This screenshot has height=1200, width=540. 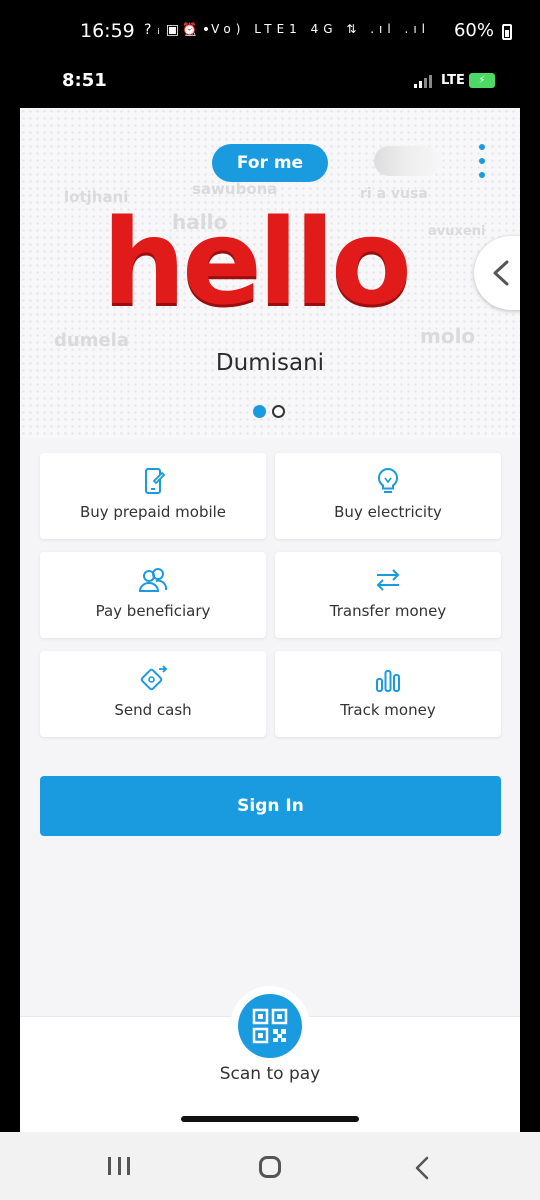 I want to click on device-time: 8:51, so click(x=84, y=80).